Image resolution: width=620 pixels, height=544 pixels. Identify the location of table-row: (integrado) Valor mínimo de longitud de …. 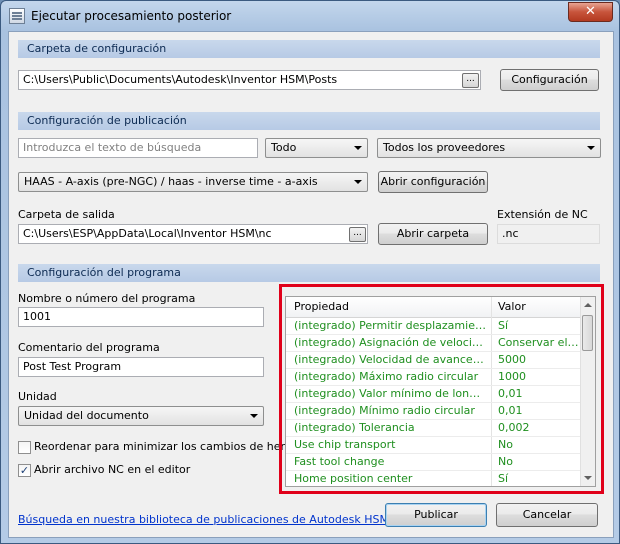
(434, 394).